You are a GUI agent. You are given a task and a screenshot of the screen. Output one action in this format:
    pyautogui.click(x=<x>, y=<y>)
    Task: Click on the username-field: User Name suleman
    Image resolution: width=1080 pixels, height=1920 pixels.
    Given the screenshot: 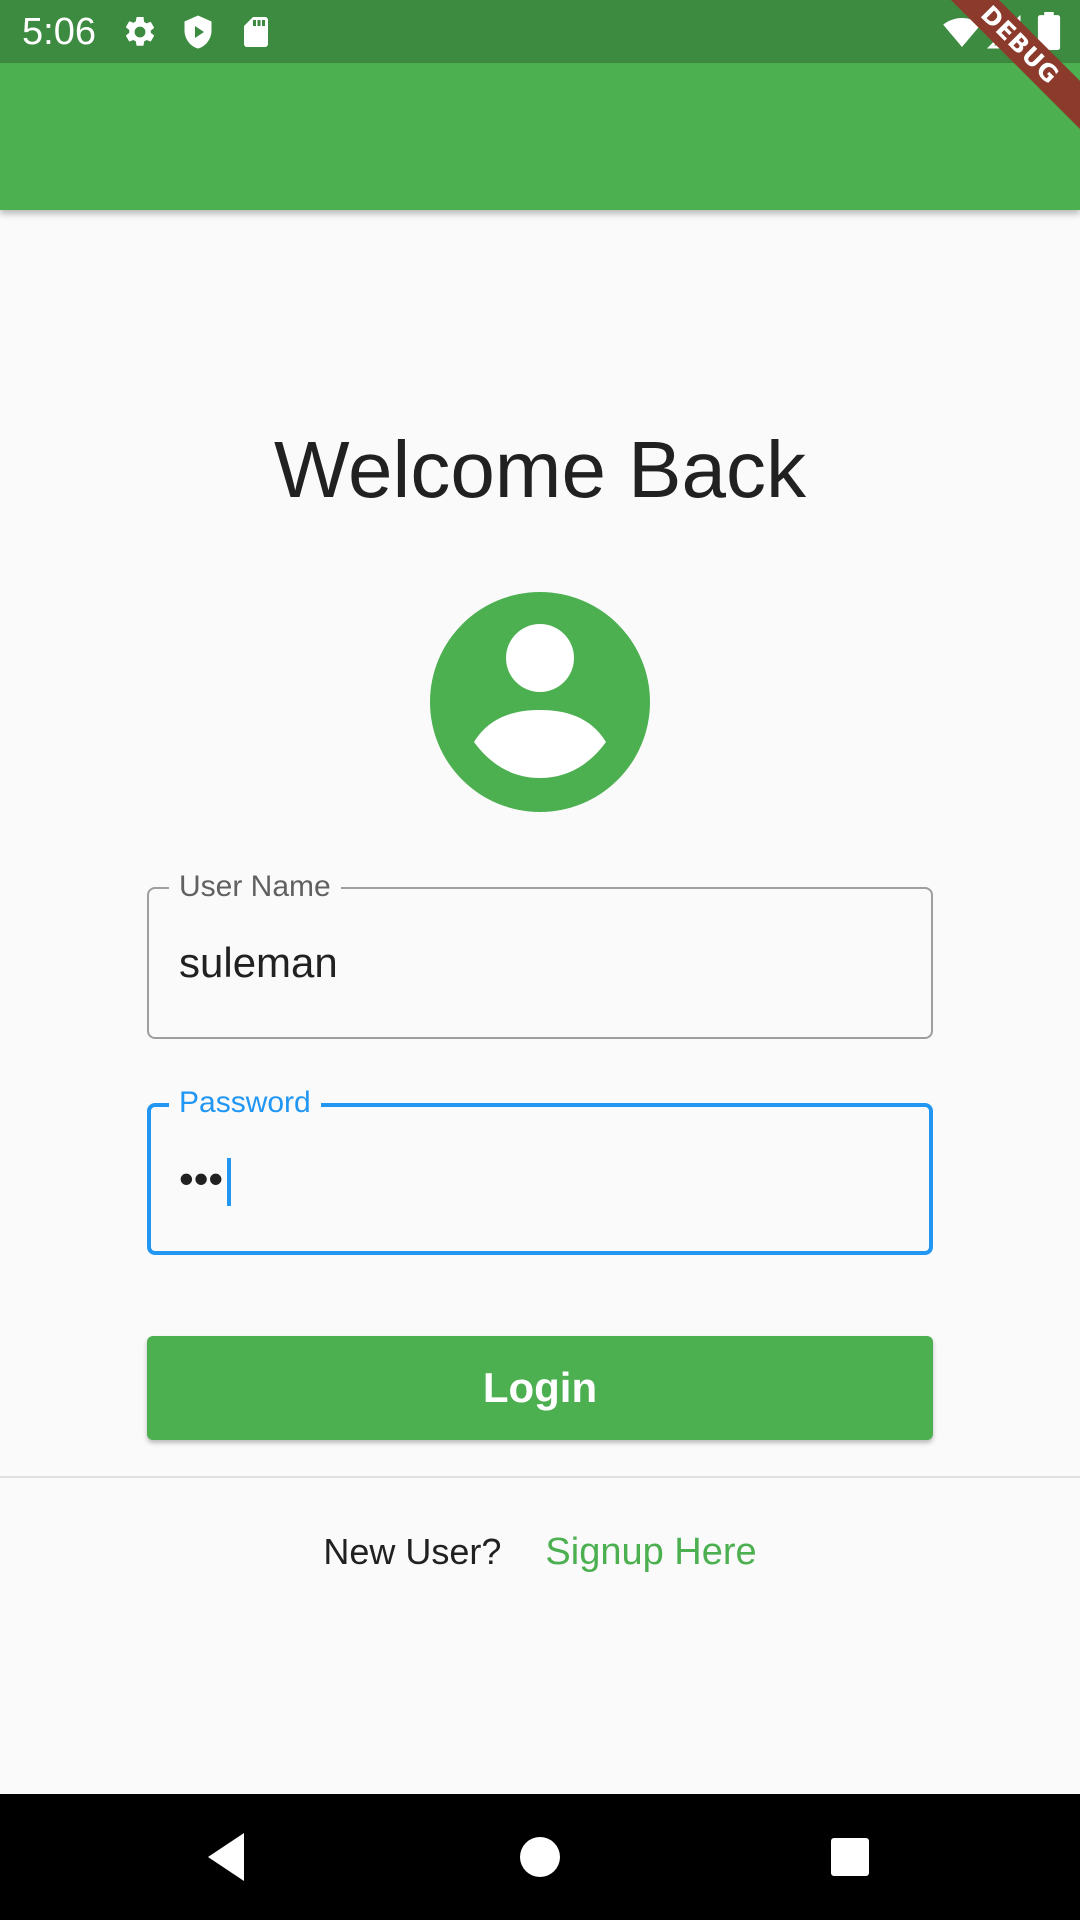 What is the action you would take?
    pyautogui.click(x=540, y=954)
    